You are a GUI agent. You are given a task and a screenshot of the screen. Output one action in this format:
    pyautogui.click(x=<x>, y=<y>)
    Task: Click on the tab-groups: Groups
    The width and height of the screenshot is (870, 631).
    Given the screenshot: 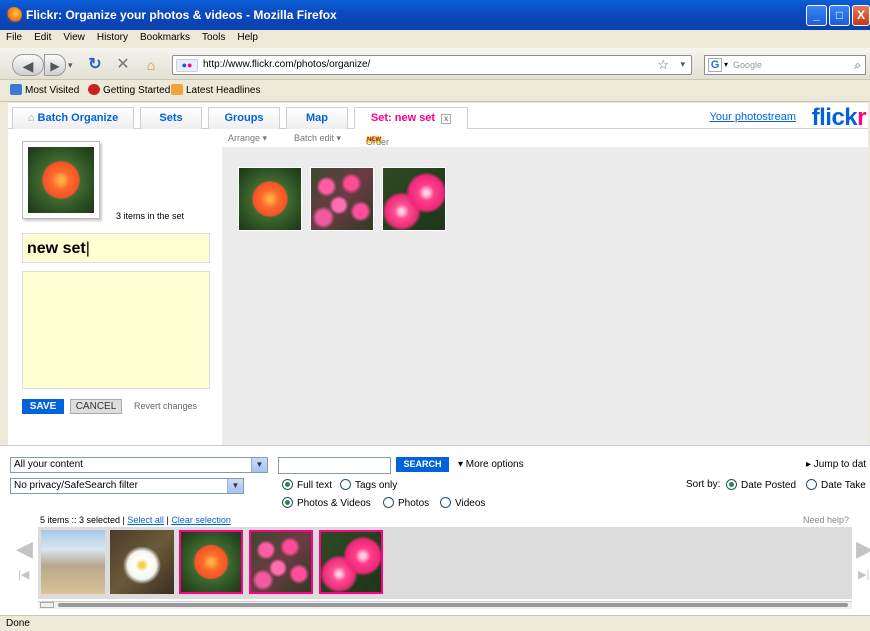 What is the action you would take?
    pyautogui.click(x=244, y=118)
    